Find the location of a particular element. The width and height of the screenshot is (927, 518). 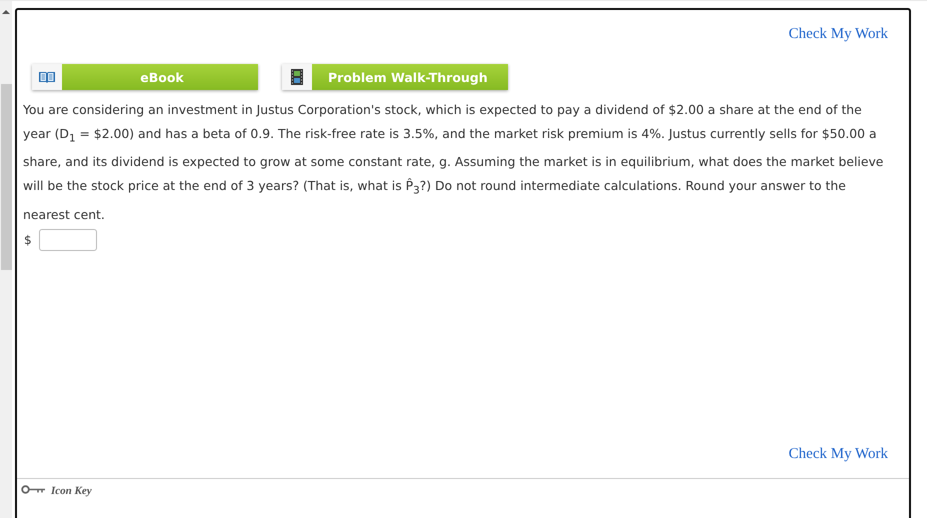

answer-field is located at coordinates (67, 240).